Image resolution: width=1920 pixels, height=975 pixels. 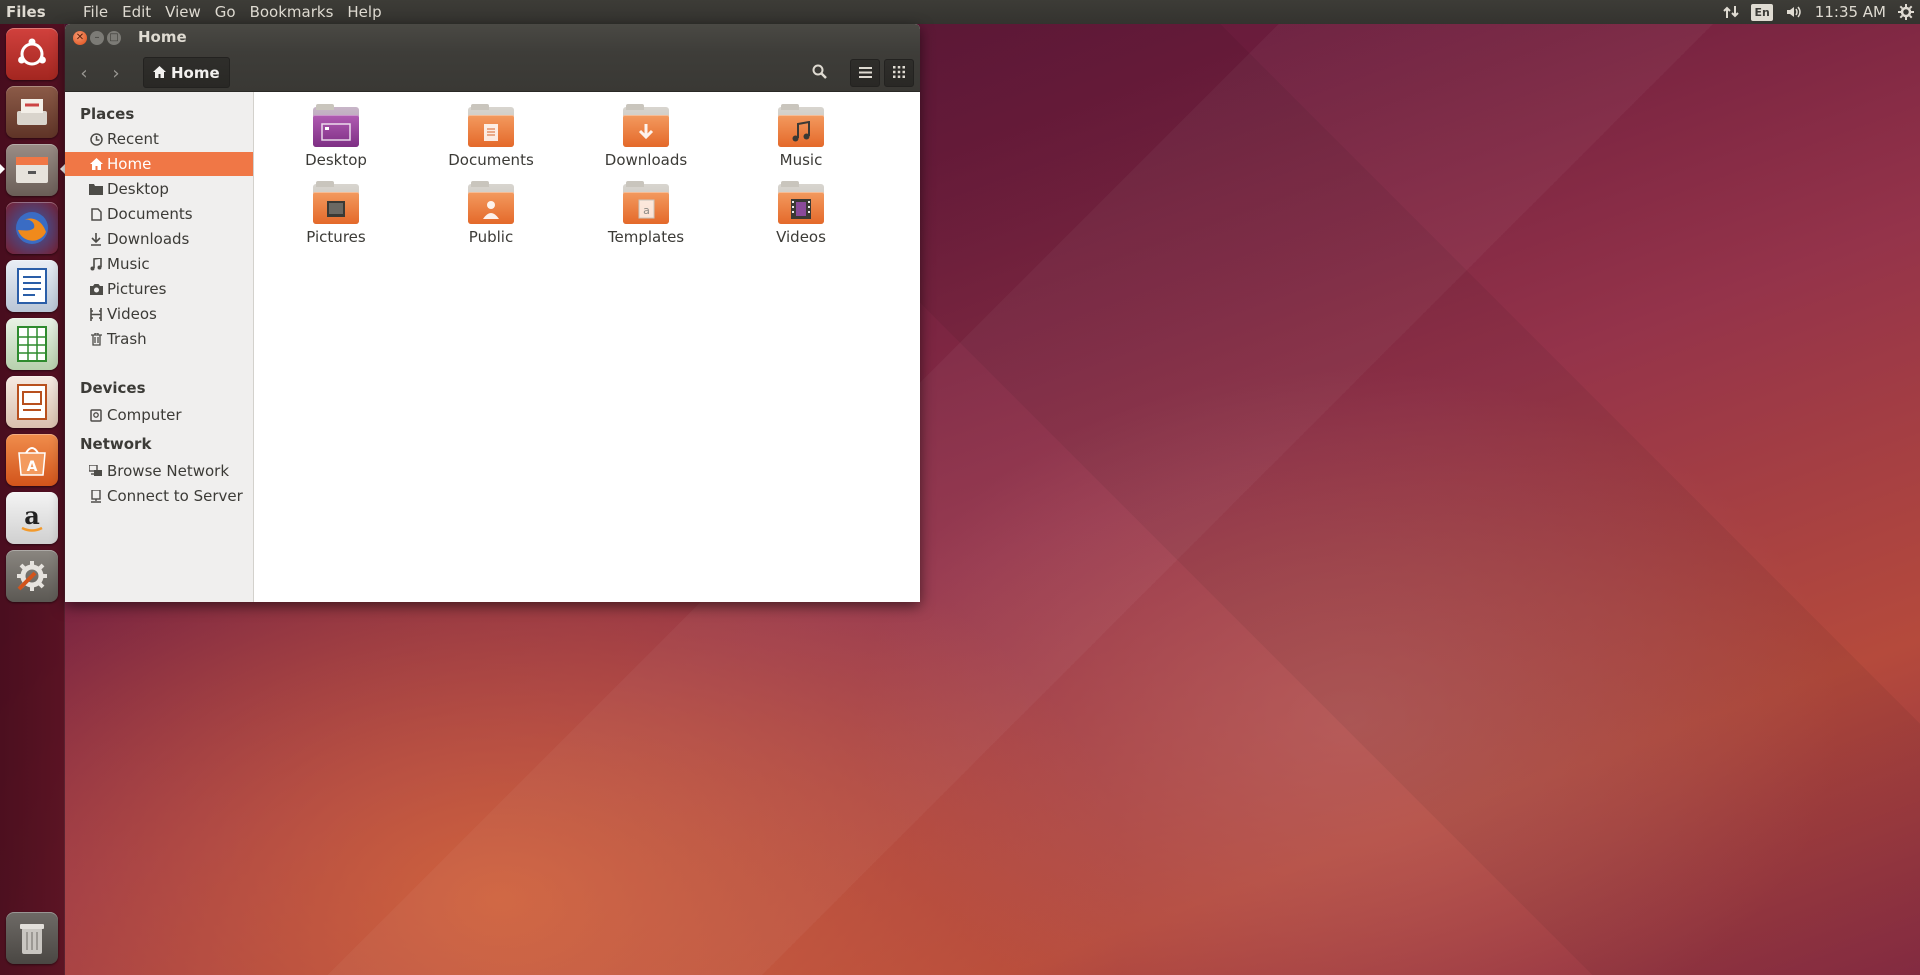 I want to click on chevron-left-icon: ‹, so click(x=84, y=73).